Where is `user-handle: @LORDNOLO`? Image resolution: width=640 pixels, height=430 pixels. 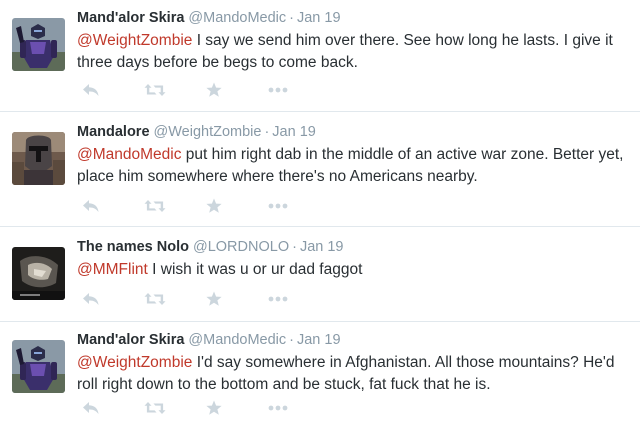
user-handle: @LORDNOLO is located at coordinates (241, 247).